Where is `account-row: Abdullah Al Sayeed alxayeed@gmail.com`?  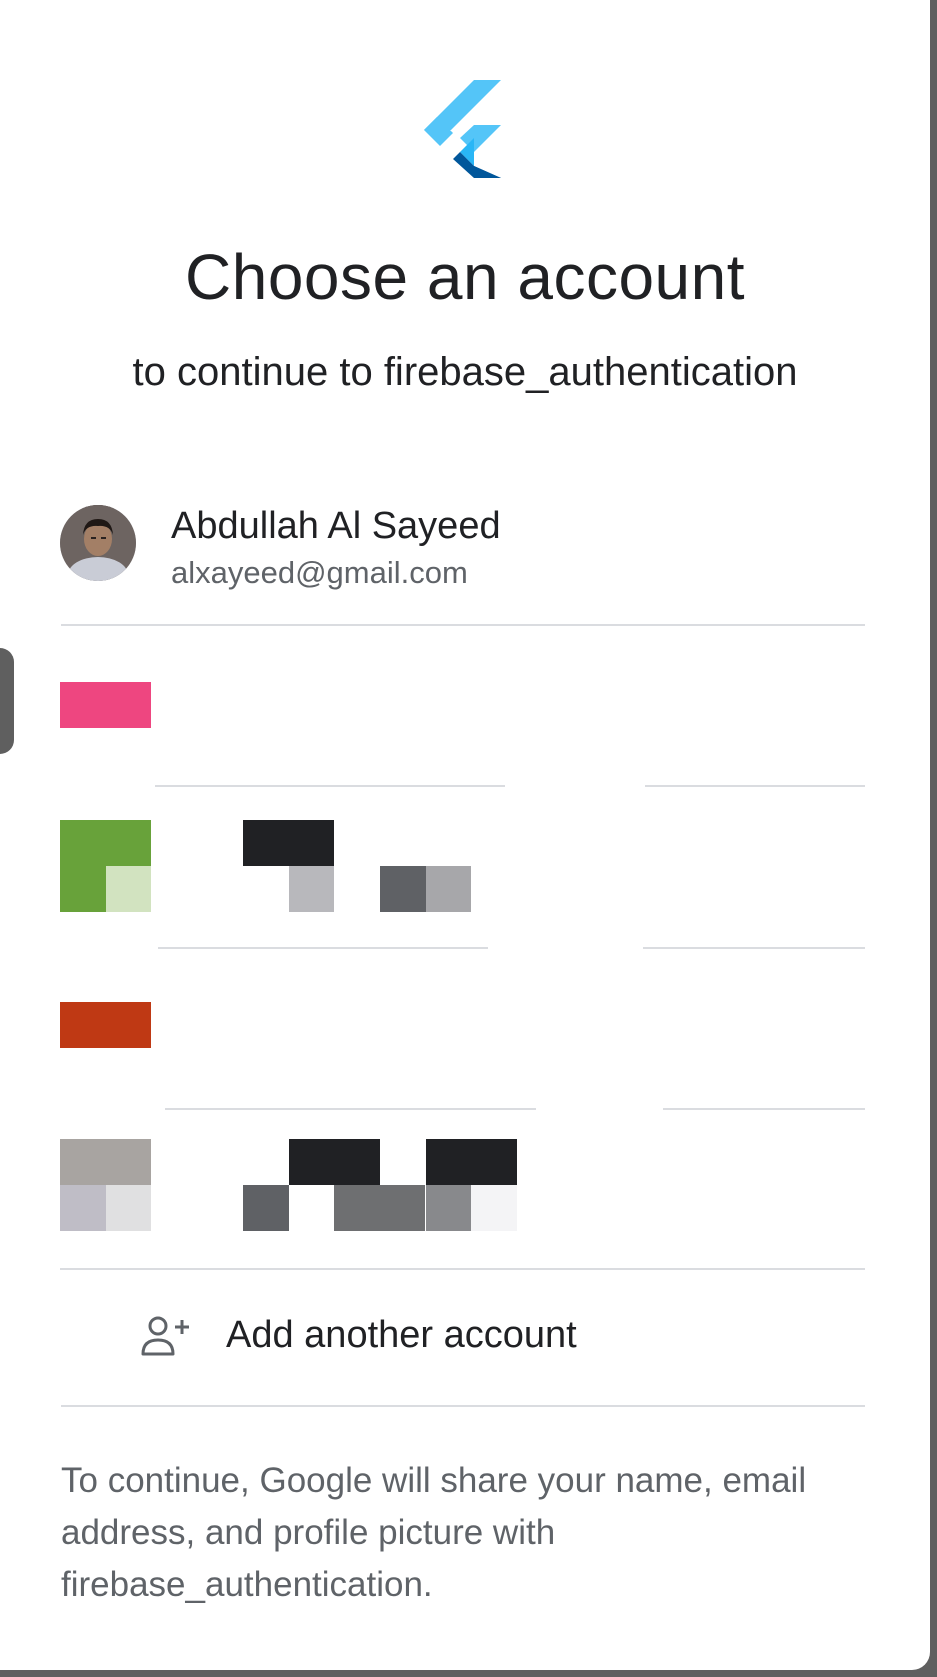 account-row: Abdullah Al Sayeed alxayeed@gmail.com is located at coordinates (462, 565).